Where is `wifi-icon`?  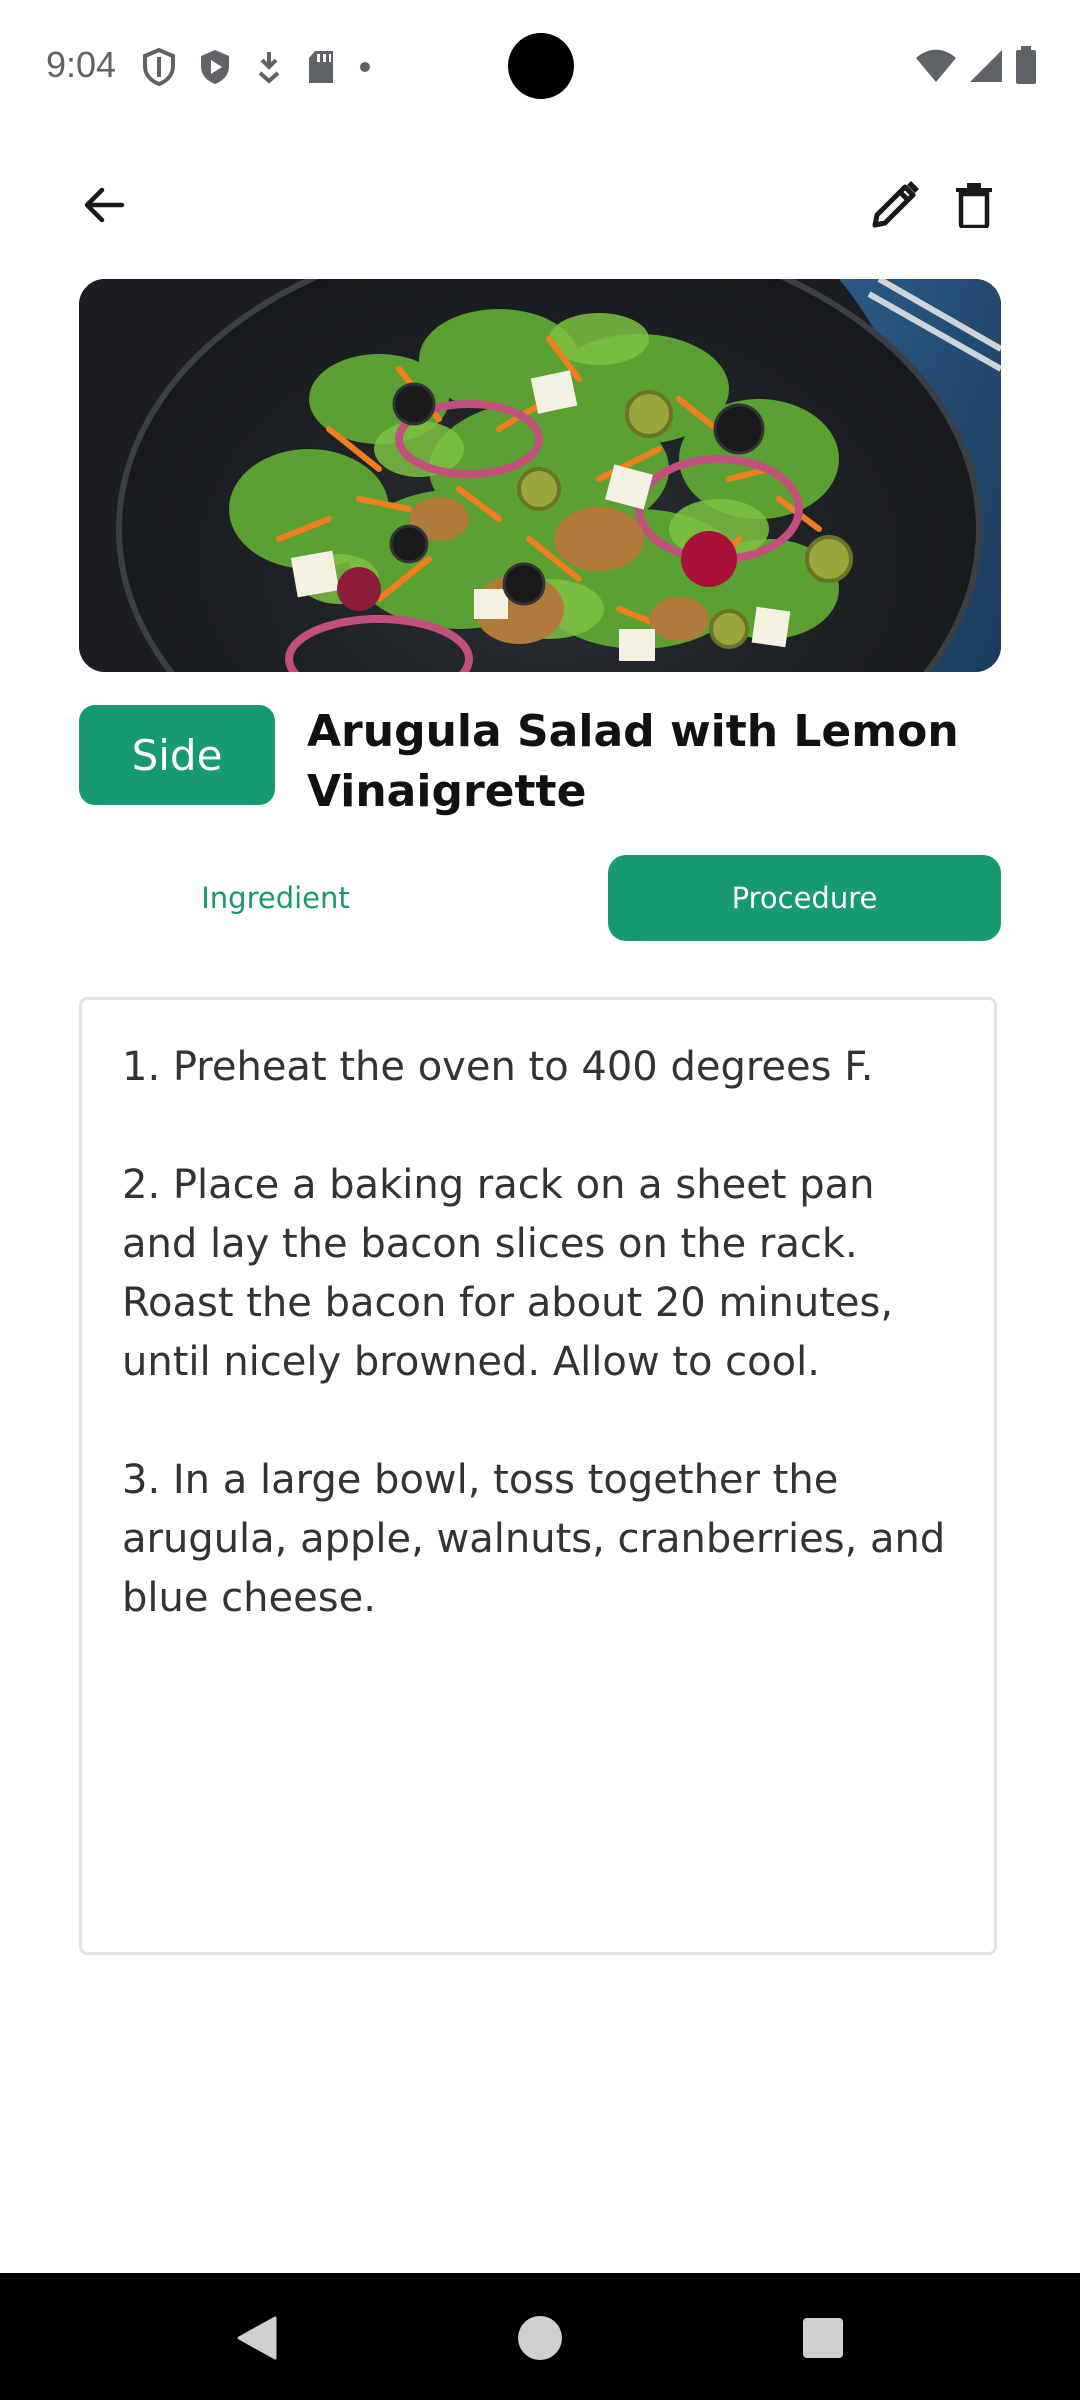 wifi-icon is located at coordinates (936, 66).